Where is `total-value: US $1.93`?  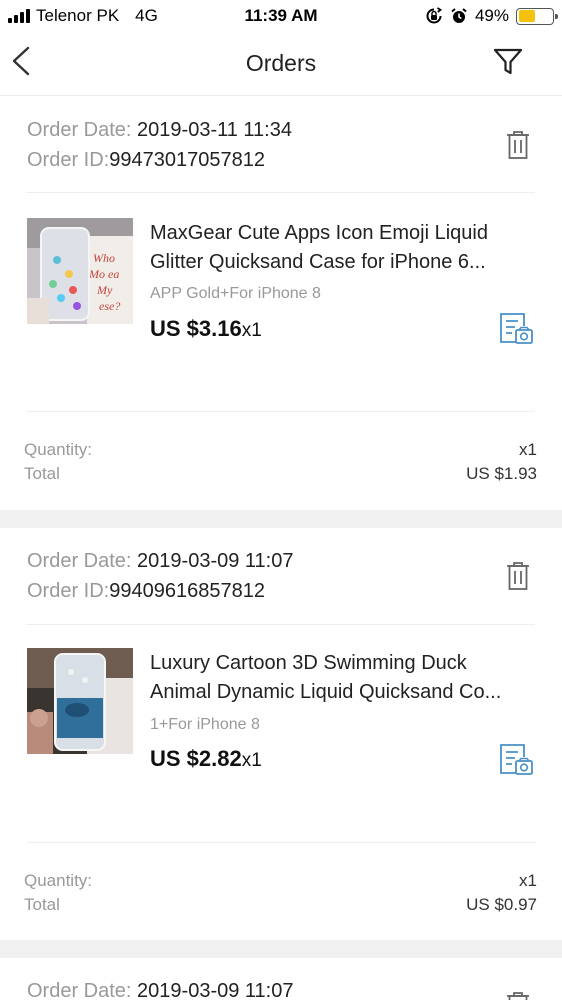
total-value: US $1.93 is located at coordinates (501, 473).